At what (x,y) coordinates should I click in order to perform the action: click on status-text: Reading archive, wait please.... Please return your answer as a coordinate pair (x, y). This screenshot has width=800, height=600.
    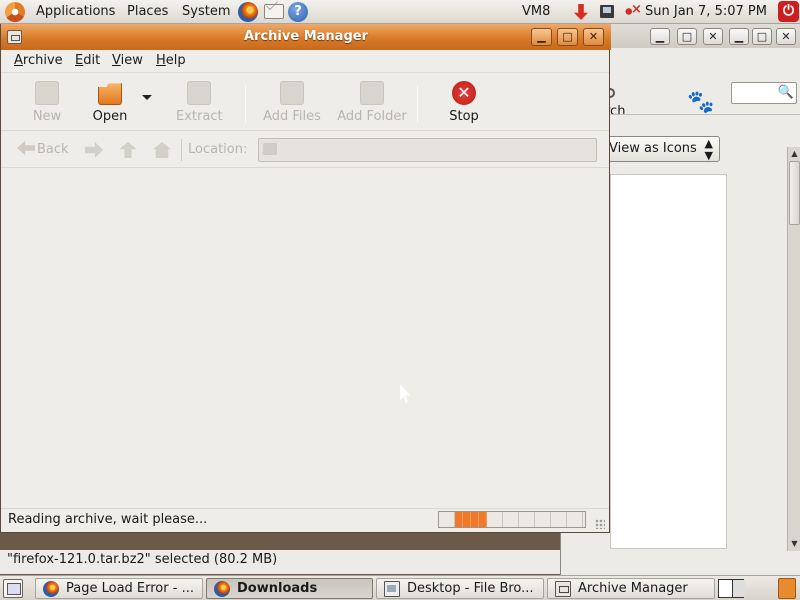
    Looking at the image, I should click on (108, 519).